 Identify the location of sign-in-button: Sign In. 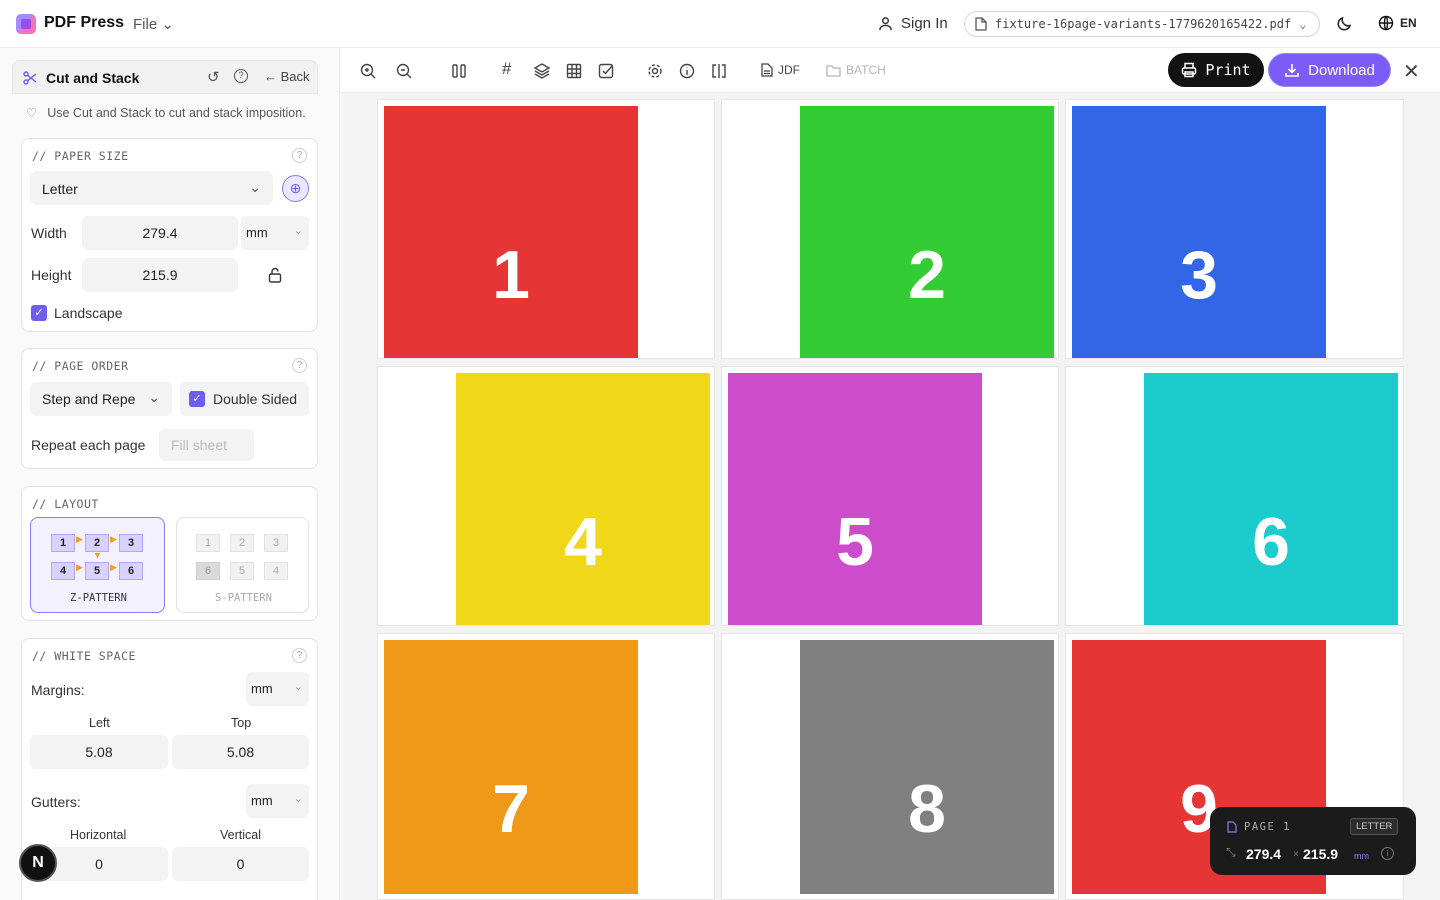
(913, 23).